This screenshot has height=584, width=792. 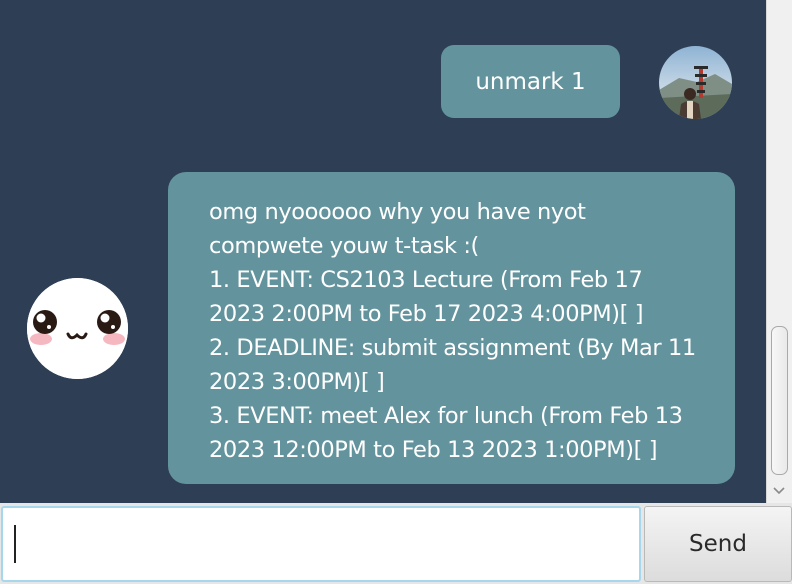 What do you see at coordinates (718, 544) in the screenshot?
I see `send-button: Send` at bounding box center [718, 544].